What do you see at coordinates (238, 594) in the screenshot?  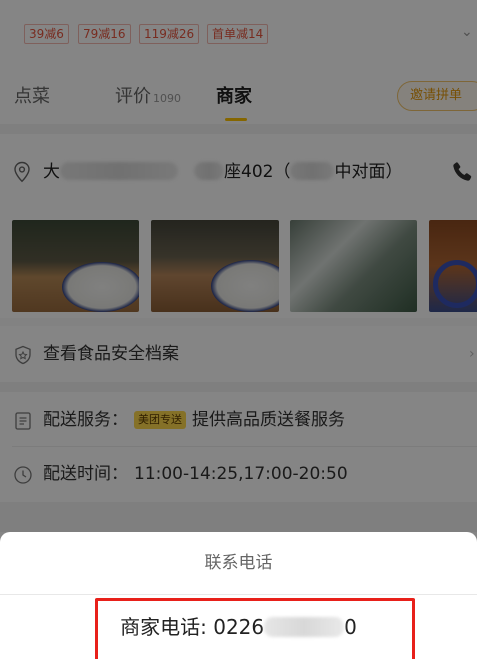 I see `divider` at bounding box center [238, 594].